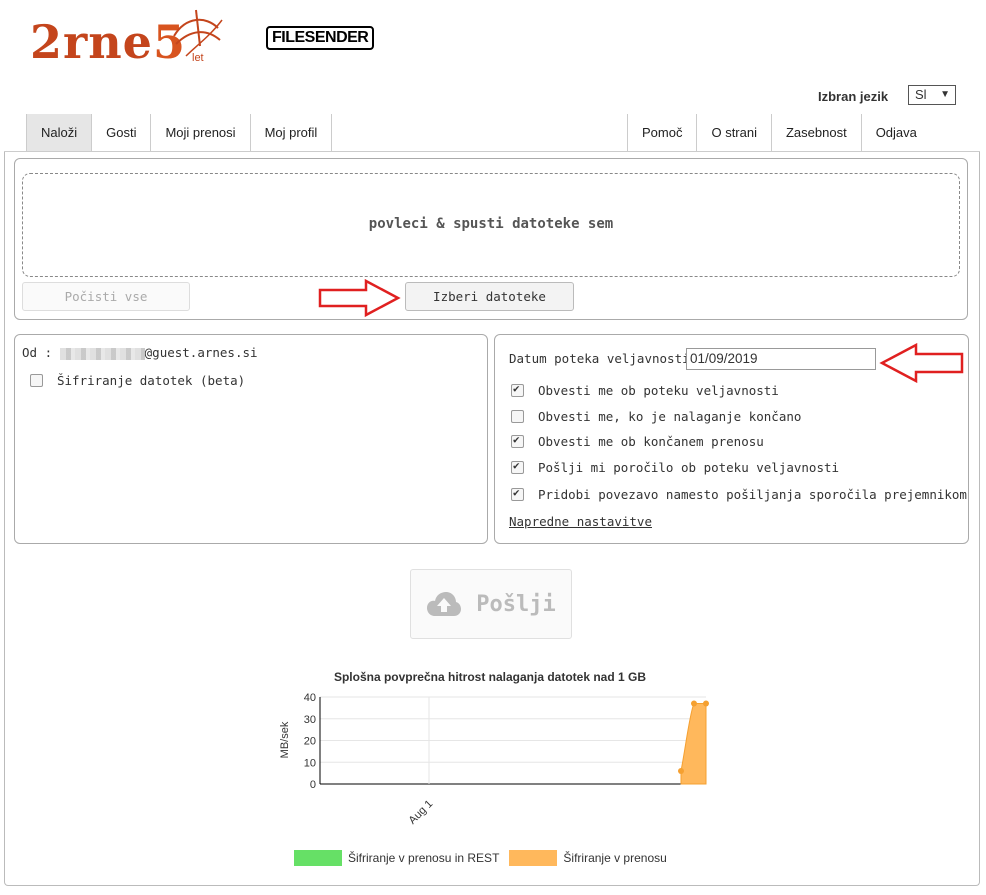 The image size is (986, 895). Describe the element at coordinates (424, 858) in the screenshot. I see `legend-label: Šifriranje v prenosu in REST` at that location.